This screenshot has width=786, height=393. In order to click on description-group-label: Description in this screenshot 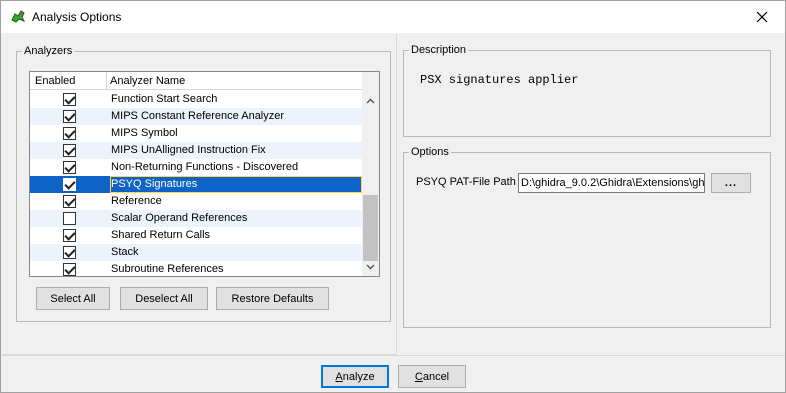, I will do `click(439, 50)`.